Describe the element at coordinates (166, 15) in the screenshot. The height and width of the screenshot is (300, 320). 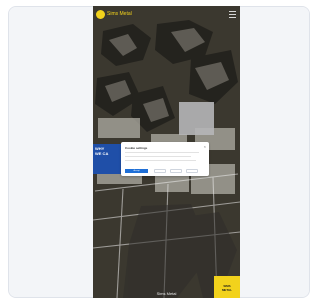
I see `site-header: Sims Metal` at that location.